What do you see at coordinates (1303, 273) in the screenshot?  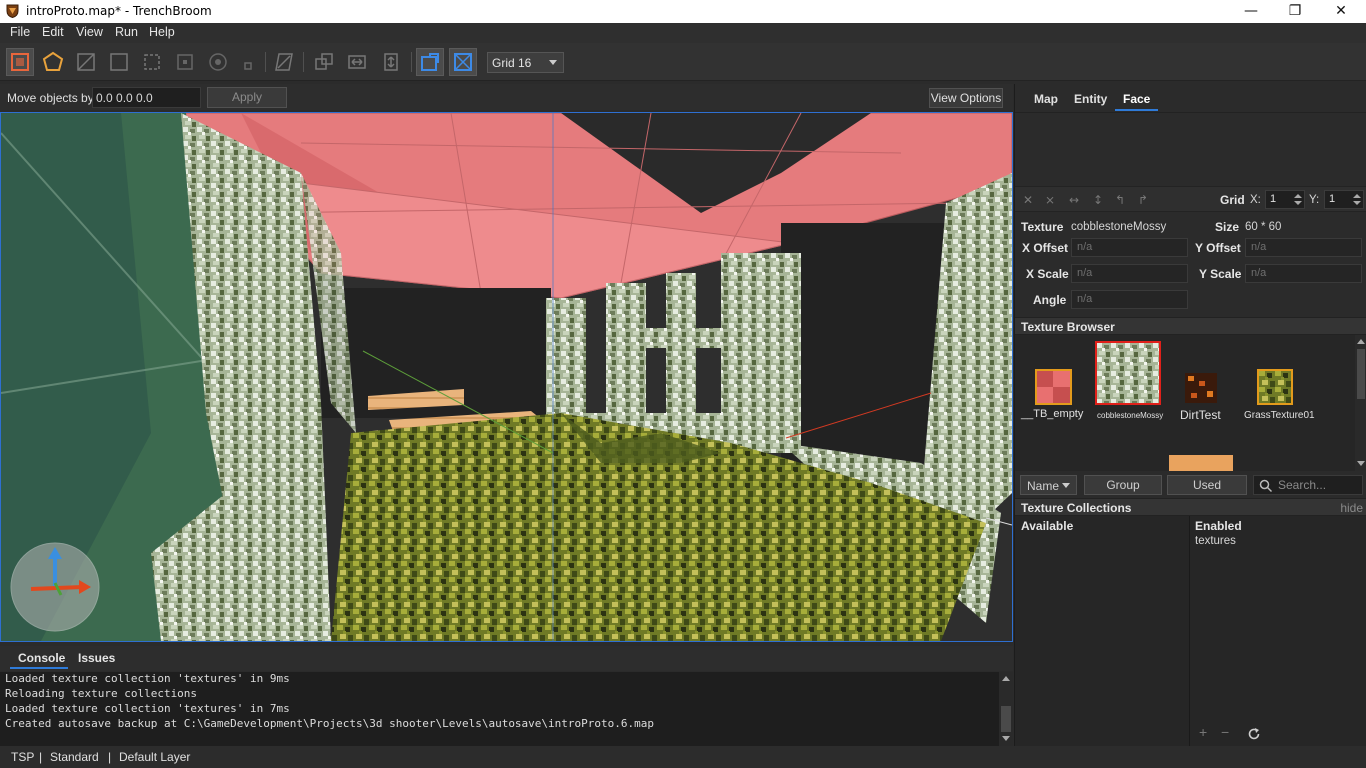 I see `y-scale-input: n/a` at bounding box center [1303, 273].